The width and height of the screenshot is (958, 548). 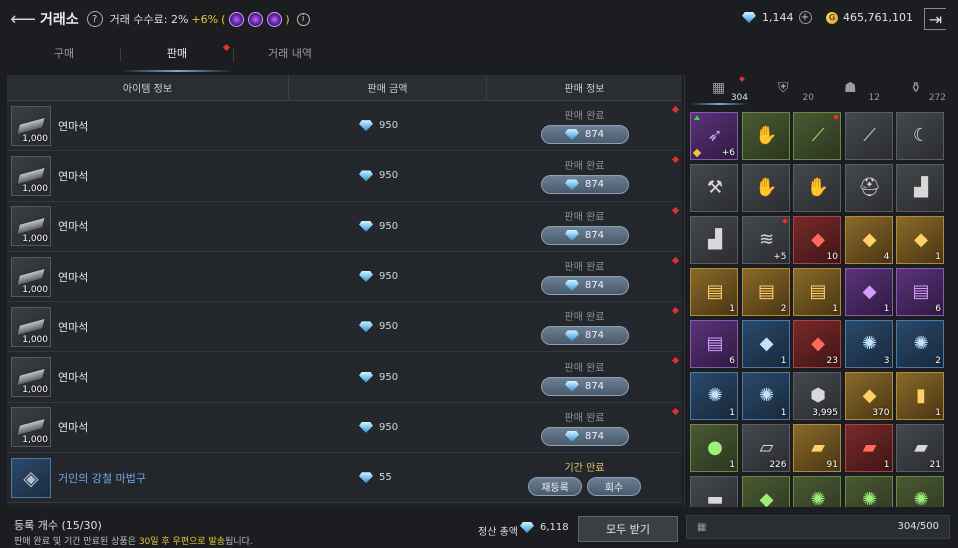 What do you see at coordinates (73, 378) in the screenshot?
I see `item-name: 연마석` at bounding box center [73, 378].